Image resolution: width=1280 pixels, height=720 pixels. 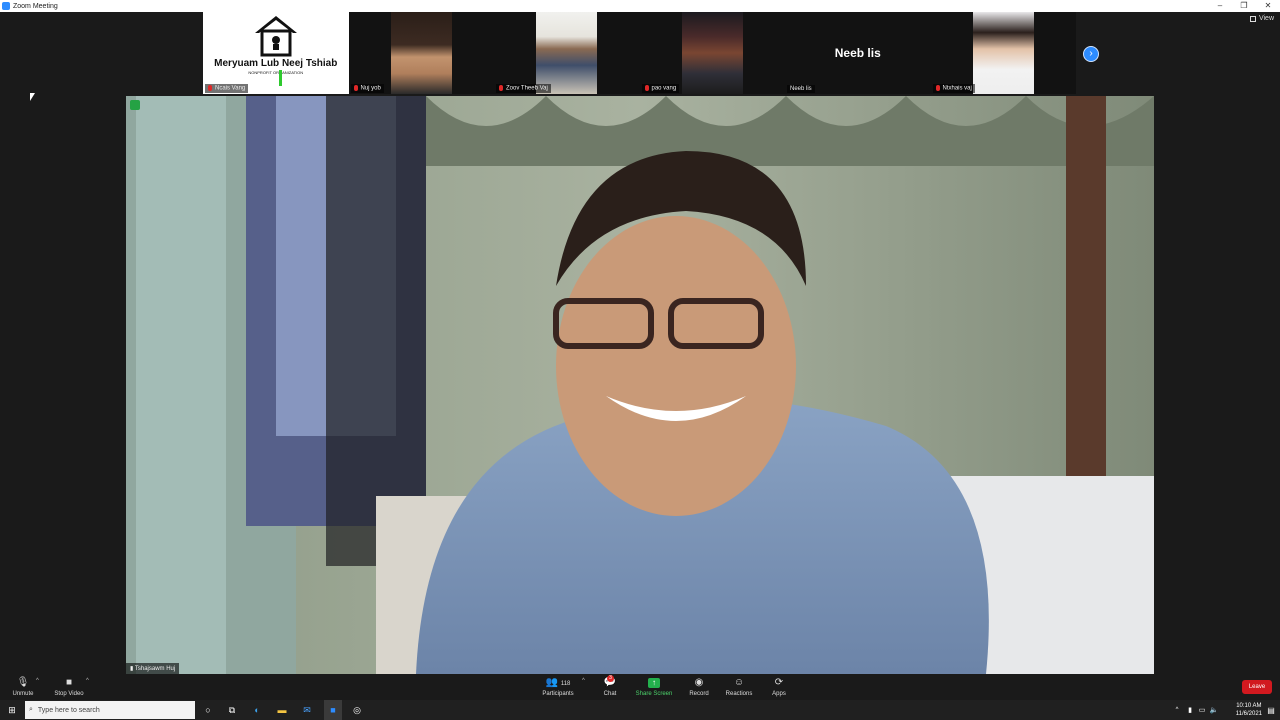 I want to click on participant-name: Ncais Vang, so click(x=227, y=88).